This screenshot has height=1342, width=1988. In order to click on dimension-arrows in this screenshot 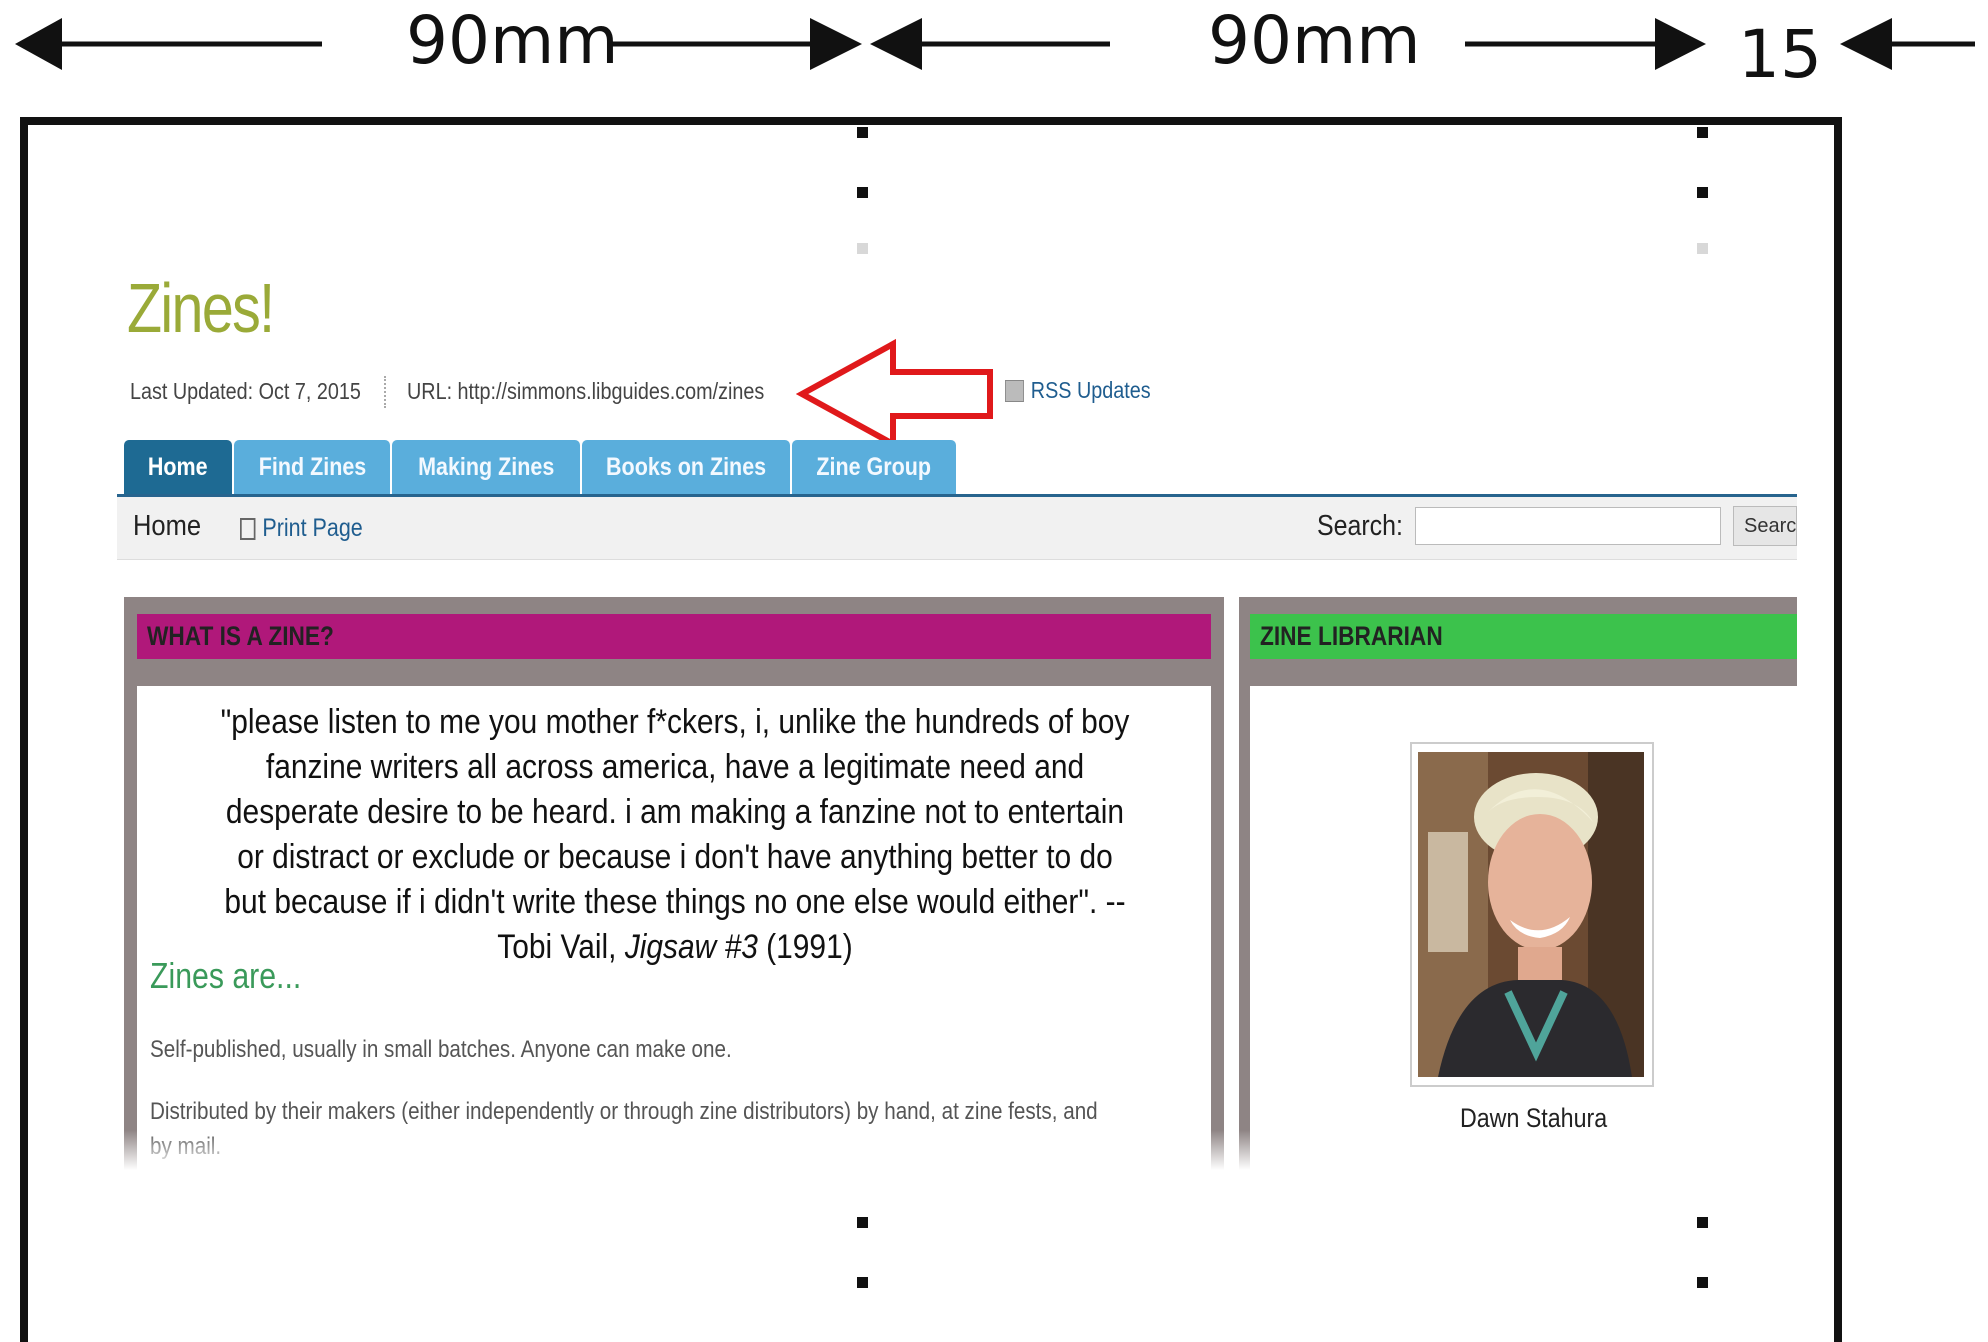, I will do `click(995, 44)`.